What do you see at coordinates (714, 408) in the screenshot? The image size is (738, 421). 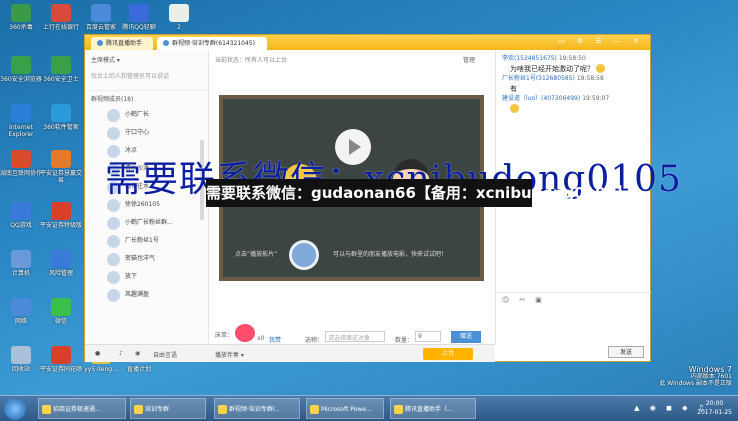 I see `clock: 20:00 2017-01-25` at bounding box center [714, 408].